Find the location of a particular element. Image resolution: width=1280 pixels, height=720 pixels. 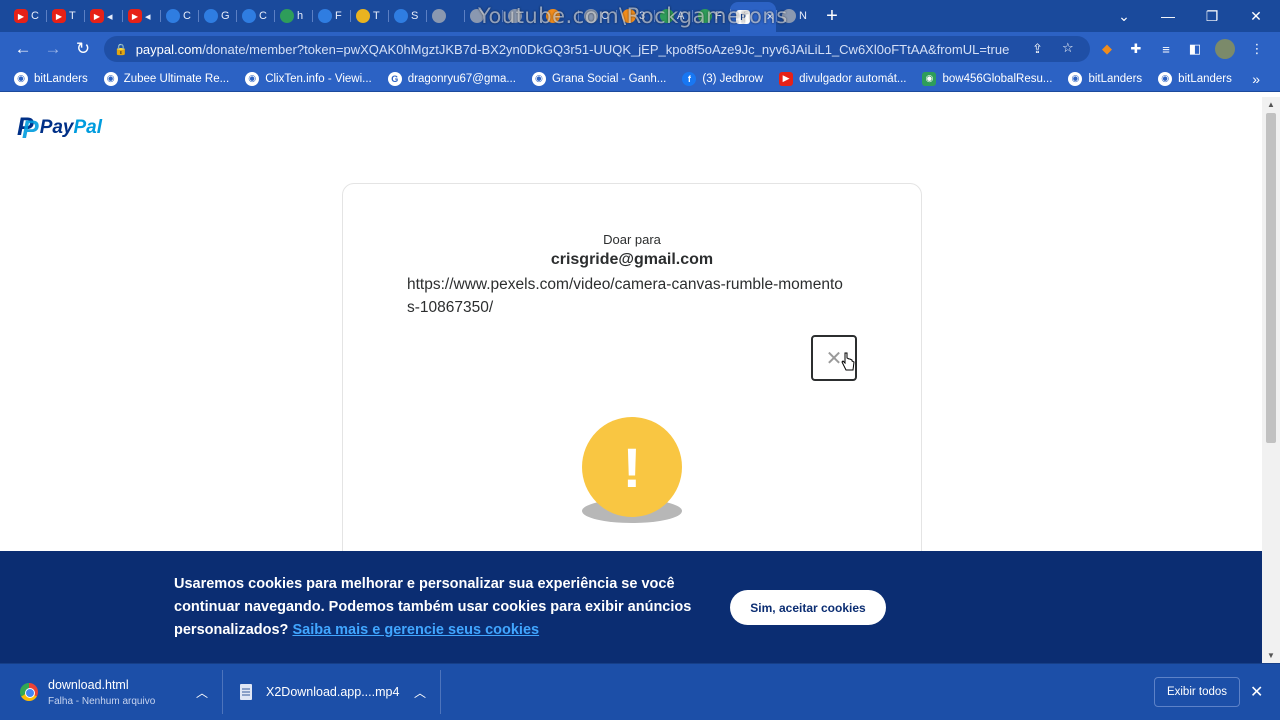

logo-pal: Pal is located at coordinates (88, 127).